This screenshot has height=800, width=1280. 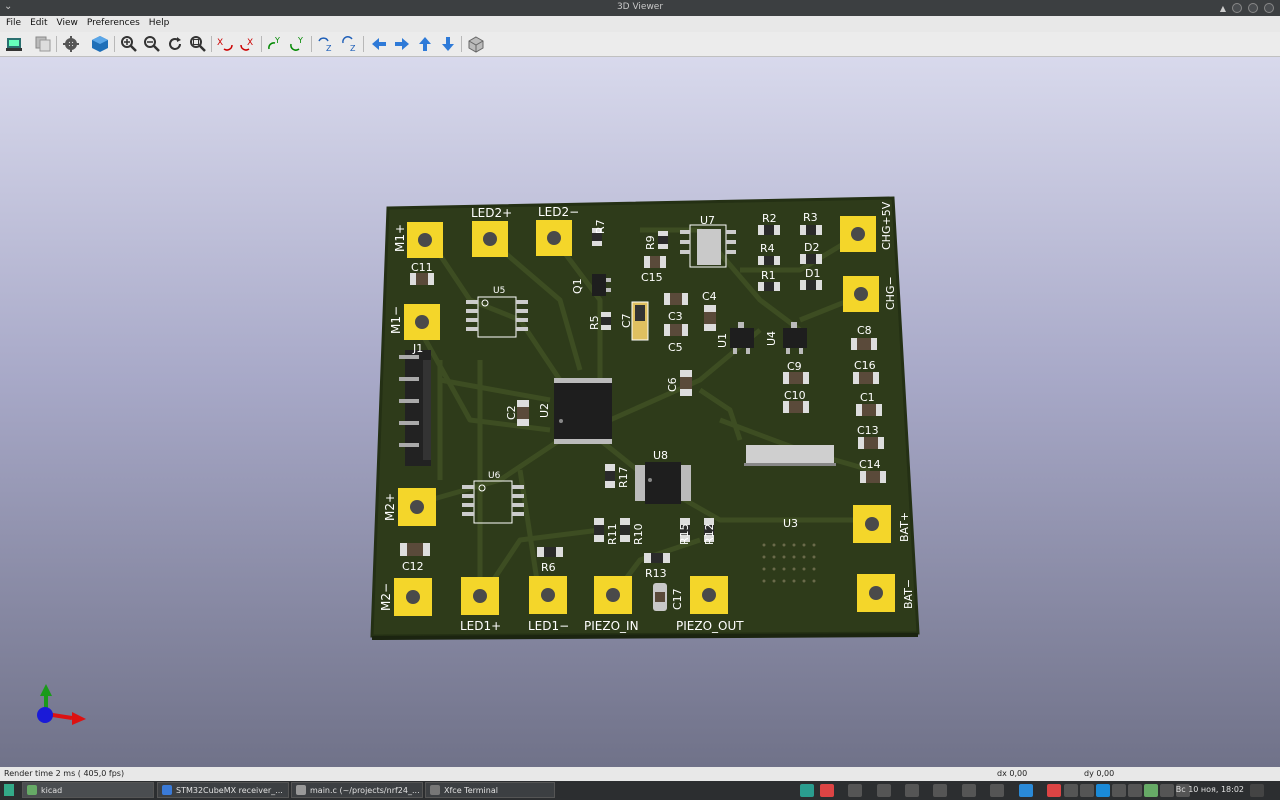 What do you see at coordinates (866, 378) in the screenshot?
I see `passive-c16` at bounding box center [866, 378].